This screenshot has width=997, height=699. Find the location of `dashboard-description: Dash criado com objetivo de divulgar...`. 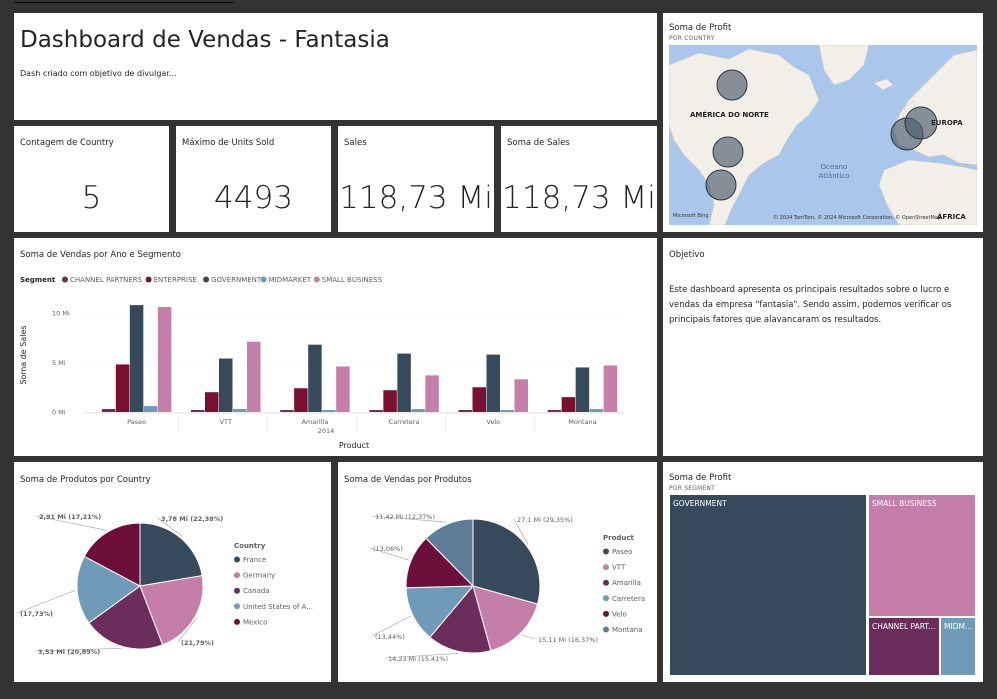

dashboard-description: Dash criado com objetivo de divulgar... is located at coordinates (98, 73).